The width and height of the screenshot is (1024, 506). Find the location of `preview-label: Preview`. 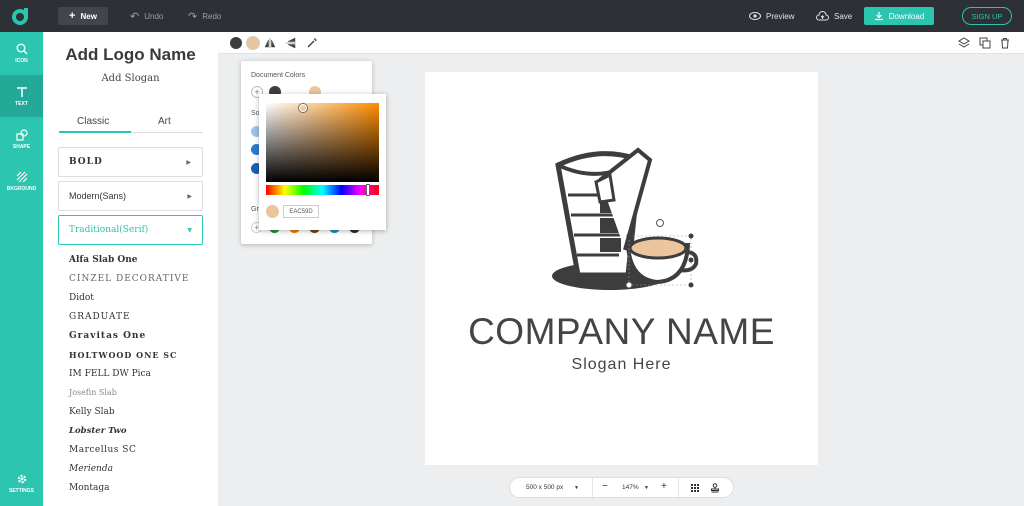

preview-label: Preview is located at coordinates (780, 16).